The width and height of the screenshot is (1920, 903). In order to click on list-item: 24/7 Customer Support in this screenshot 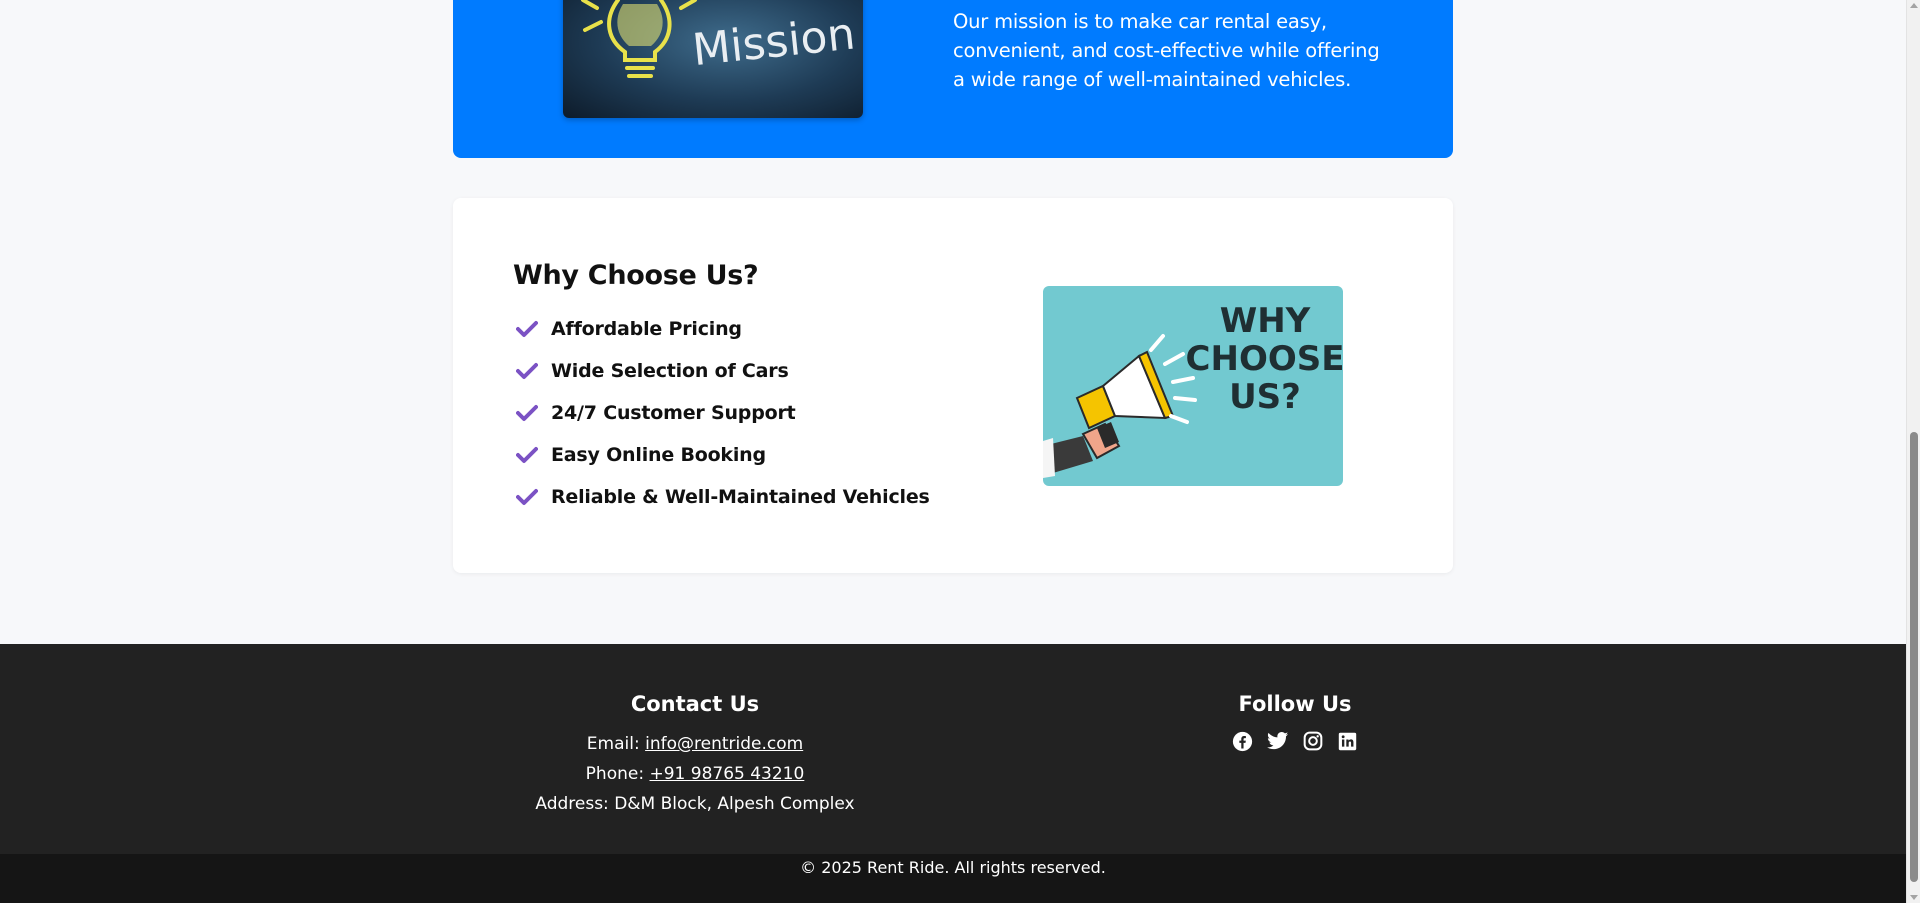, I will do `click(721, 413)`.